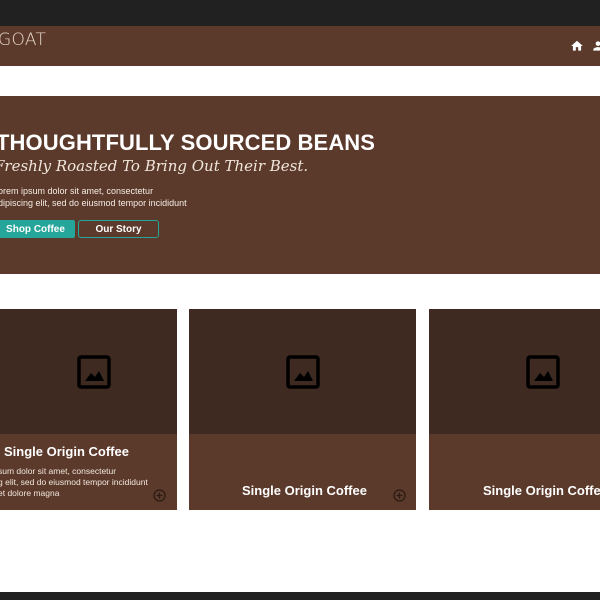 This screenshot has height=600, width=600. What do you see at coordinates (118, 229) in the screenshot?
I see `our-story-button: Our Story` at bounding box center [118, 229].